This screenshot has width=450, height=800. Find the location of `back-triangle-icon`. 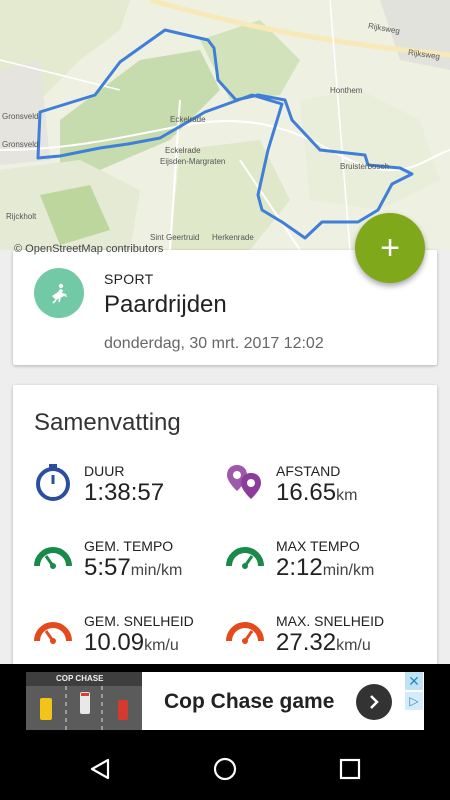

back-triangle-icon is located at coordinates (100, 769).